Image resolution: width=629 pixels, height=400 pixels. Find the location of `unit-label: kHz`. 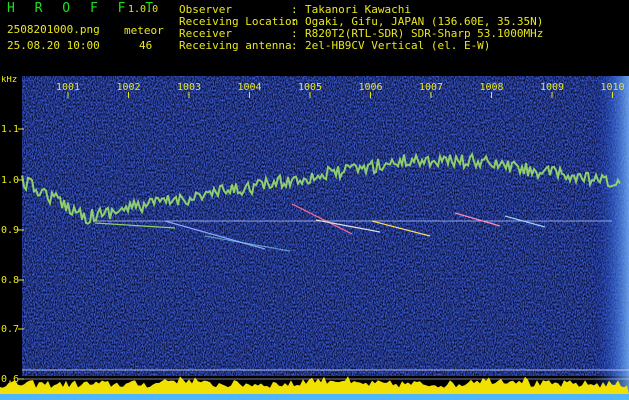

unit-label: kHz is located at coordinates (9, 80).